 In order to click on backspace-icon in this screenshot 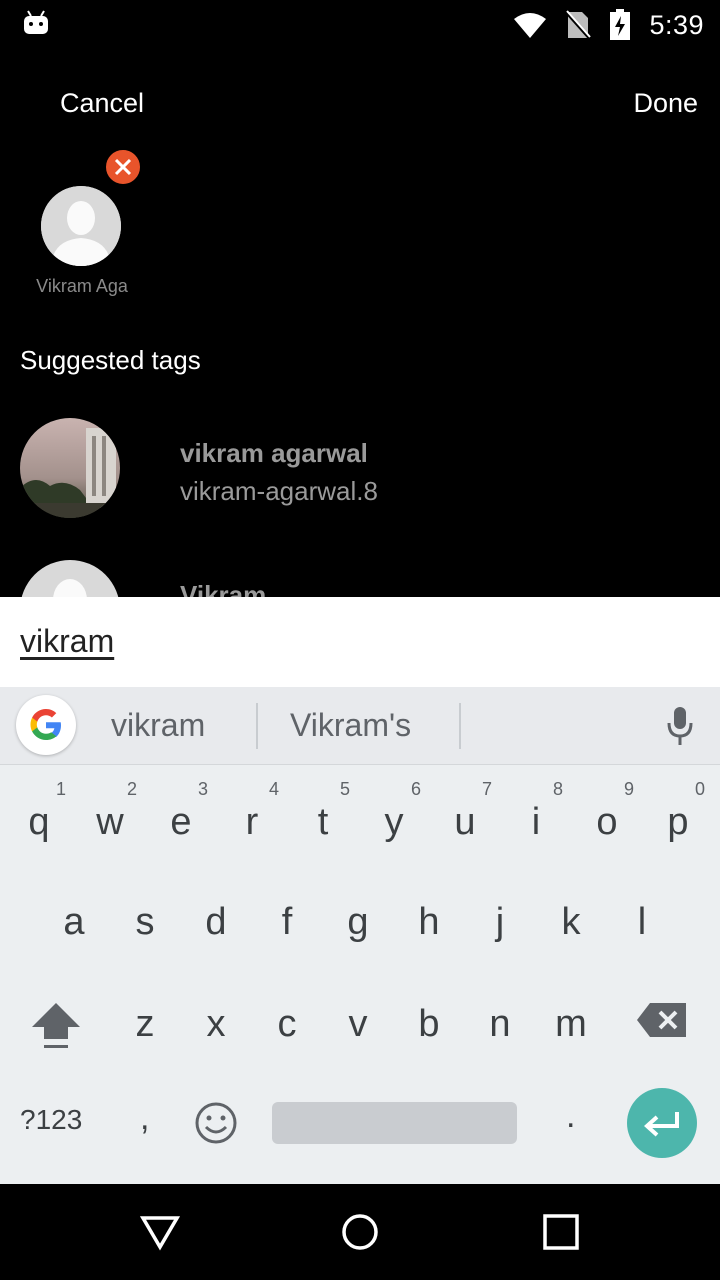, I will do `click(662, 1020)`.